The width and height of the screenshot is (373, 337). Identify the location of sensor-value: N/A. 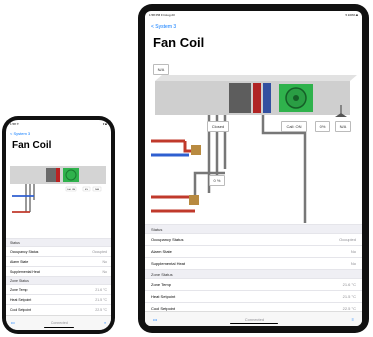
(343, 126).